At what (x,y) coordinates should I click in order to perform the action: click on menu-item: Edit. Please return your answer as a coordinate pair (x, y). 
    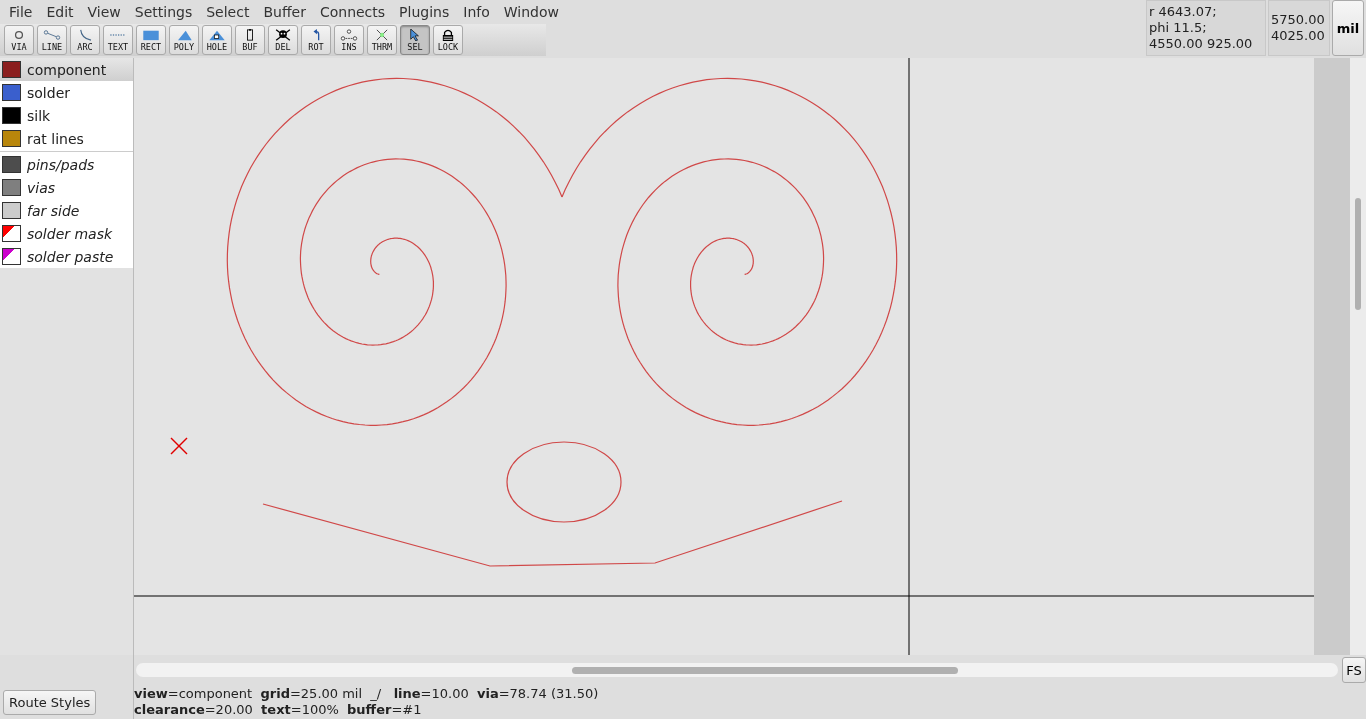
    Looking at the image, I should click on (60, 12).